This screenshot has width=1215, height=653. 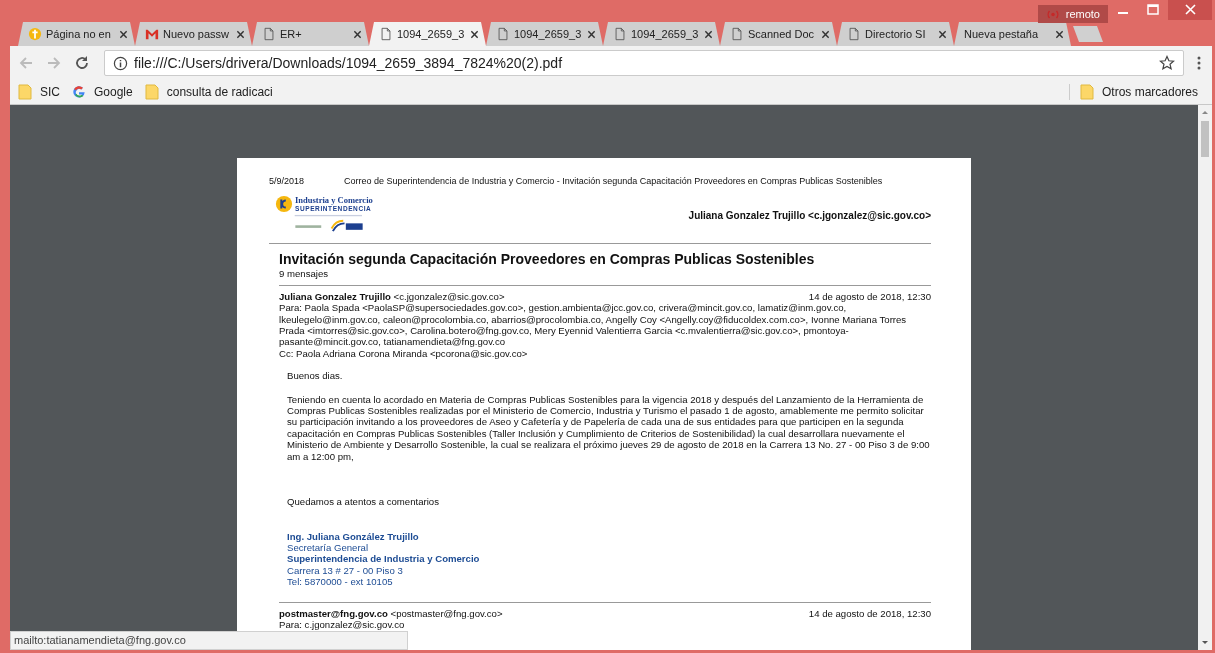 What do you see at coordinates (334, 201) in the screenshot?
I see `logo-title: Industria y Comercio` at bounding box center [334, 201].